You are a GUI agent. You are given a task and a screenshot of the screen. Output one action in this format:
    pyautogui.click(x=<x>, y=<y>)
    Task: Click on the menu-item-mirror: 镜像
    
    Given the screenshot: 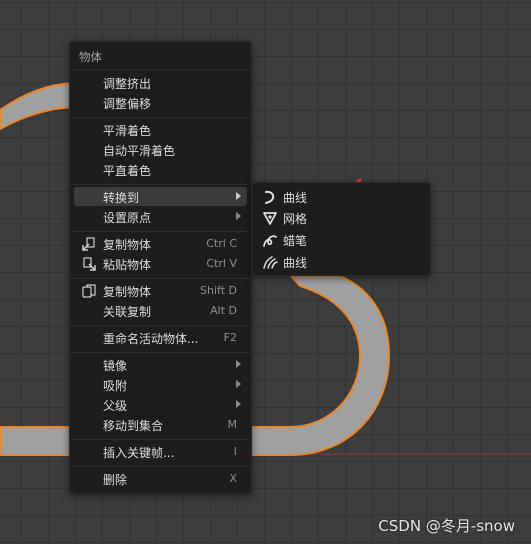 What is the action you would take?
    pyautogui.click(x=160, y=364)
    